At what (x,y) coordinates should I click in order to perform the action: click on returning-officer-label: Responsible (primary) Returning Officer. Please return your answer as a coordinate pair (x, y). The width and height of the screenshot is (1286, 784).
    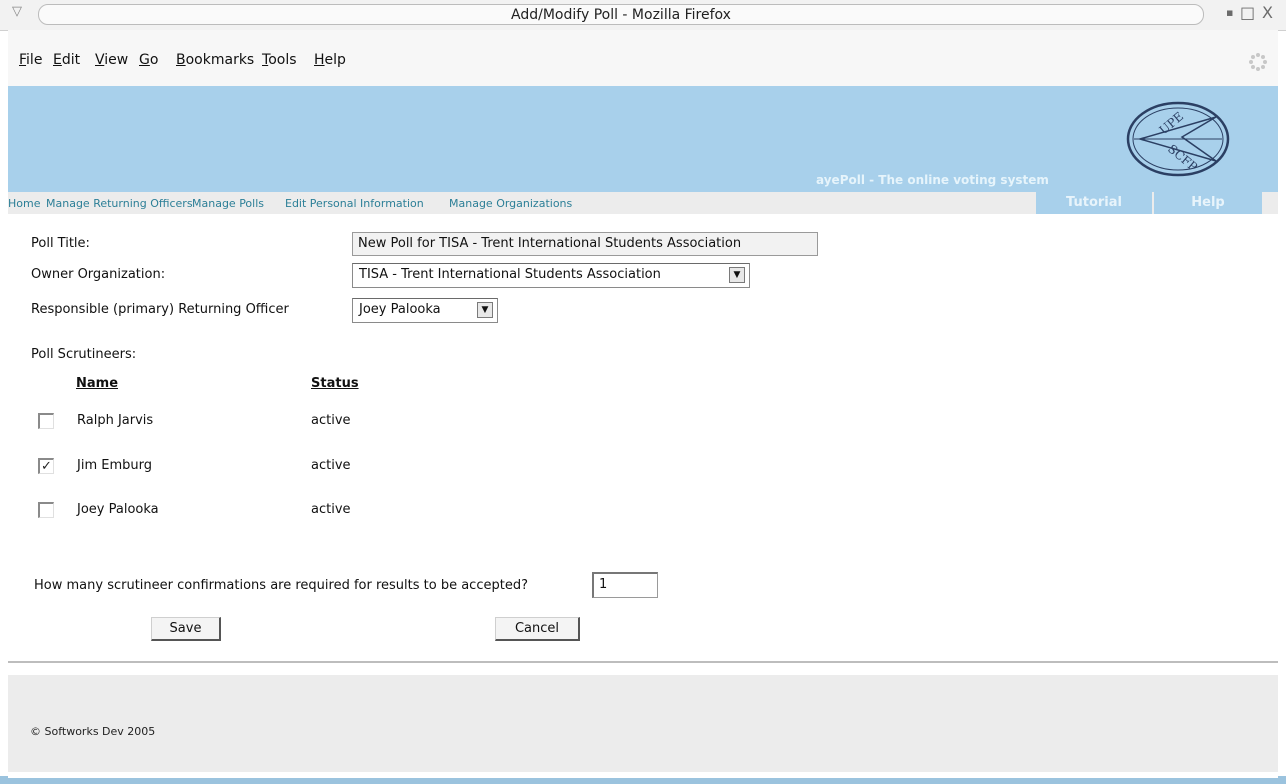
    Looking at the image, I should click on (160, 309).